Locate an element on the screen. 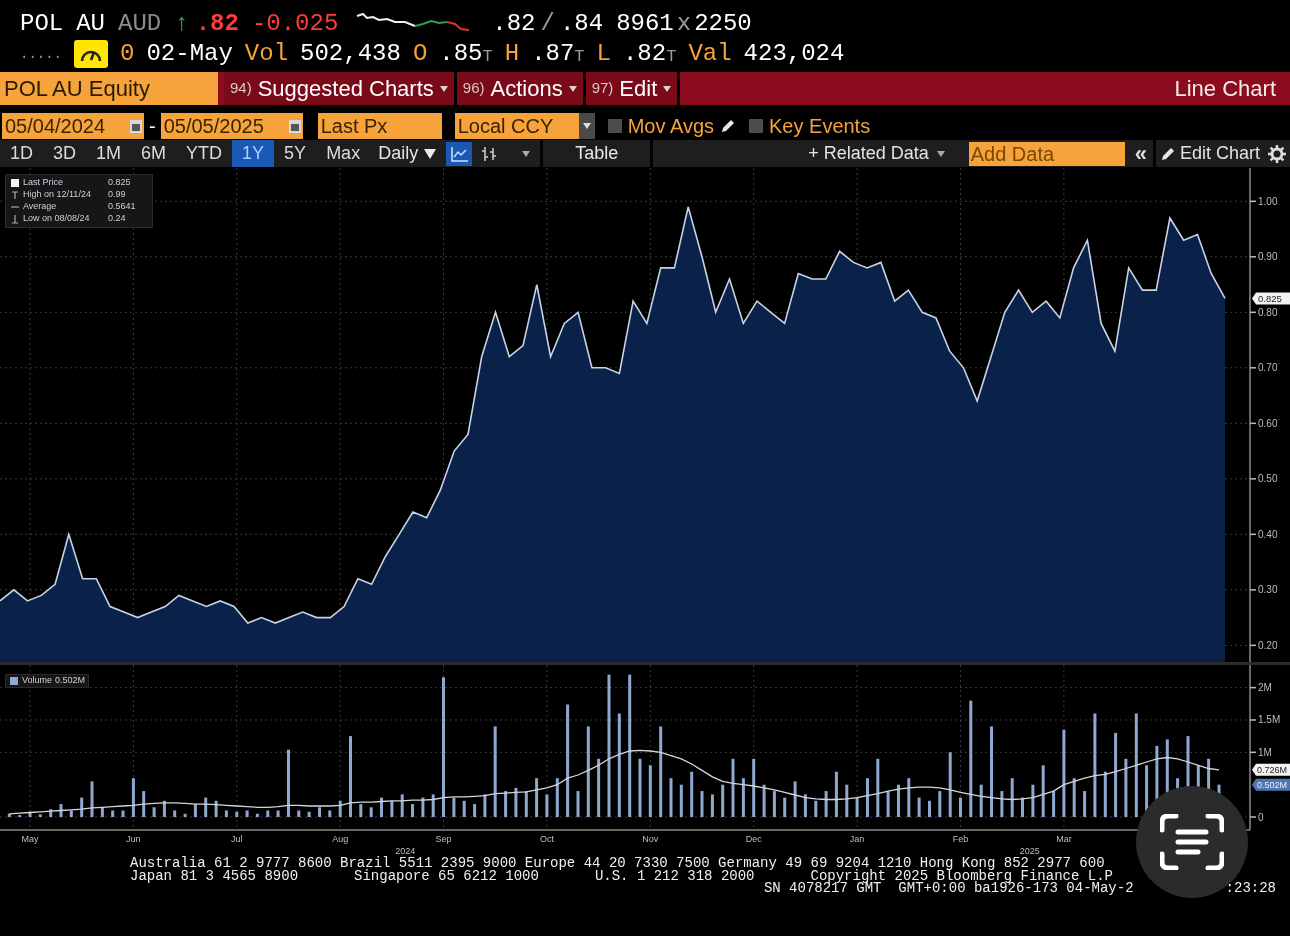 The height and width of the screenshot is (936, 1290). square-icon is located at coordinates (15, 183).